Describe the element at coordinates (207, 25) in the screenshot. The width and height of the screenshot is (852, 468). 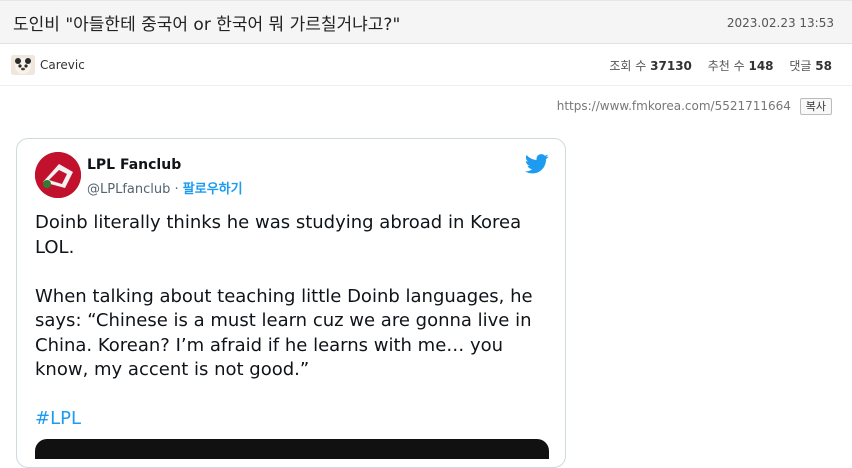
I see `post-title: 도인비 "아들한테 중국어 or 한국어 뭐 가르칠거냐고?"` at that location.